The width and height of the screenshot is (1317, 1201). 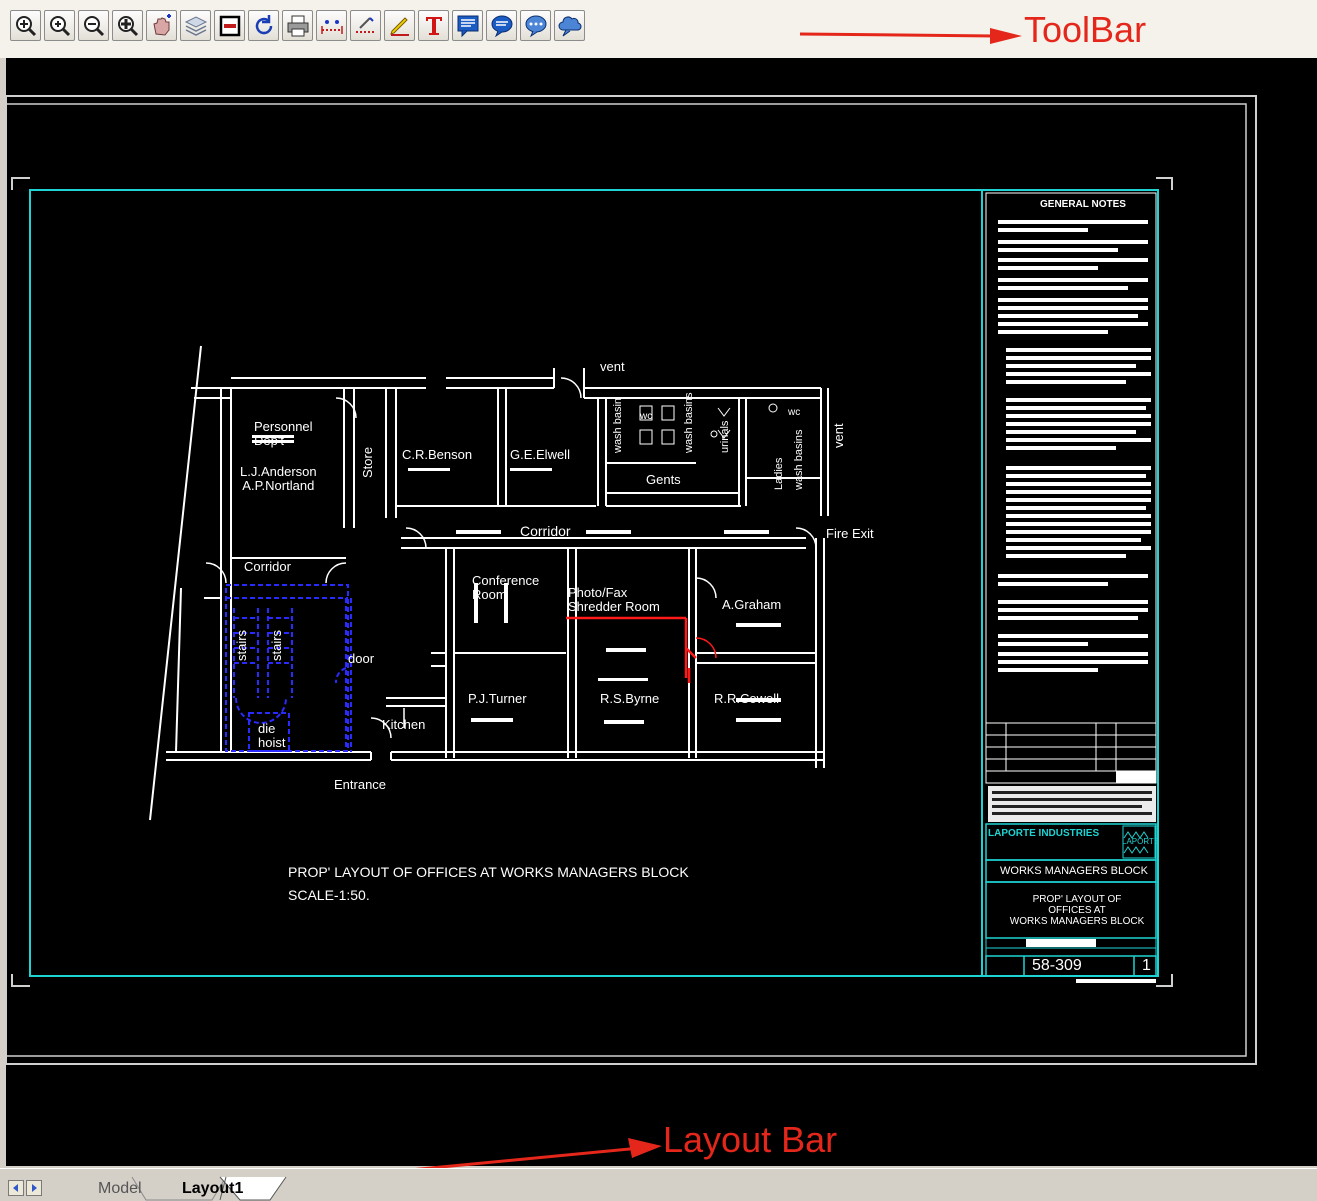 I want to click on zoom-out-icon, so click(x=94, y=26).